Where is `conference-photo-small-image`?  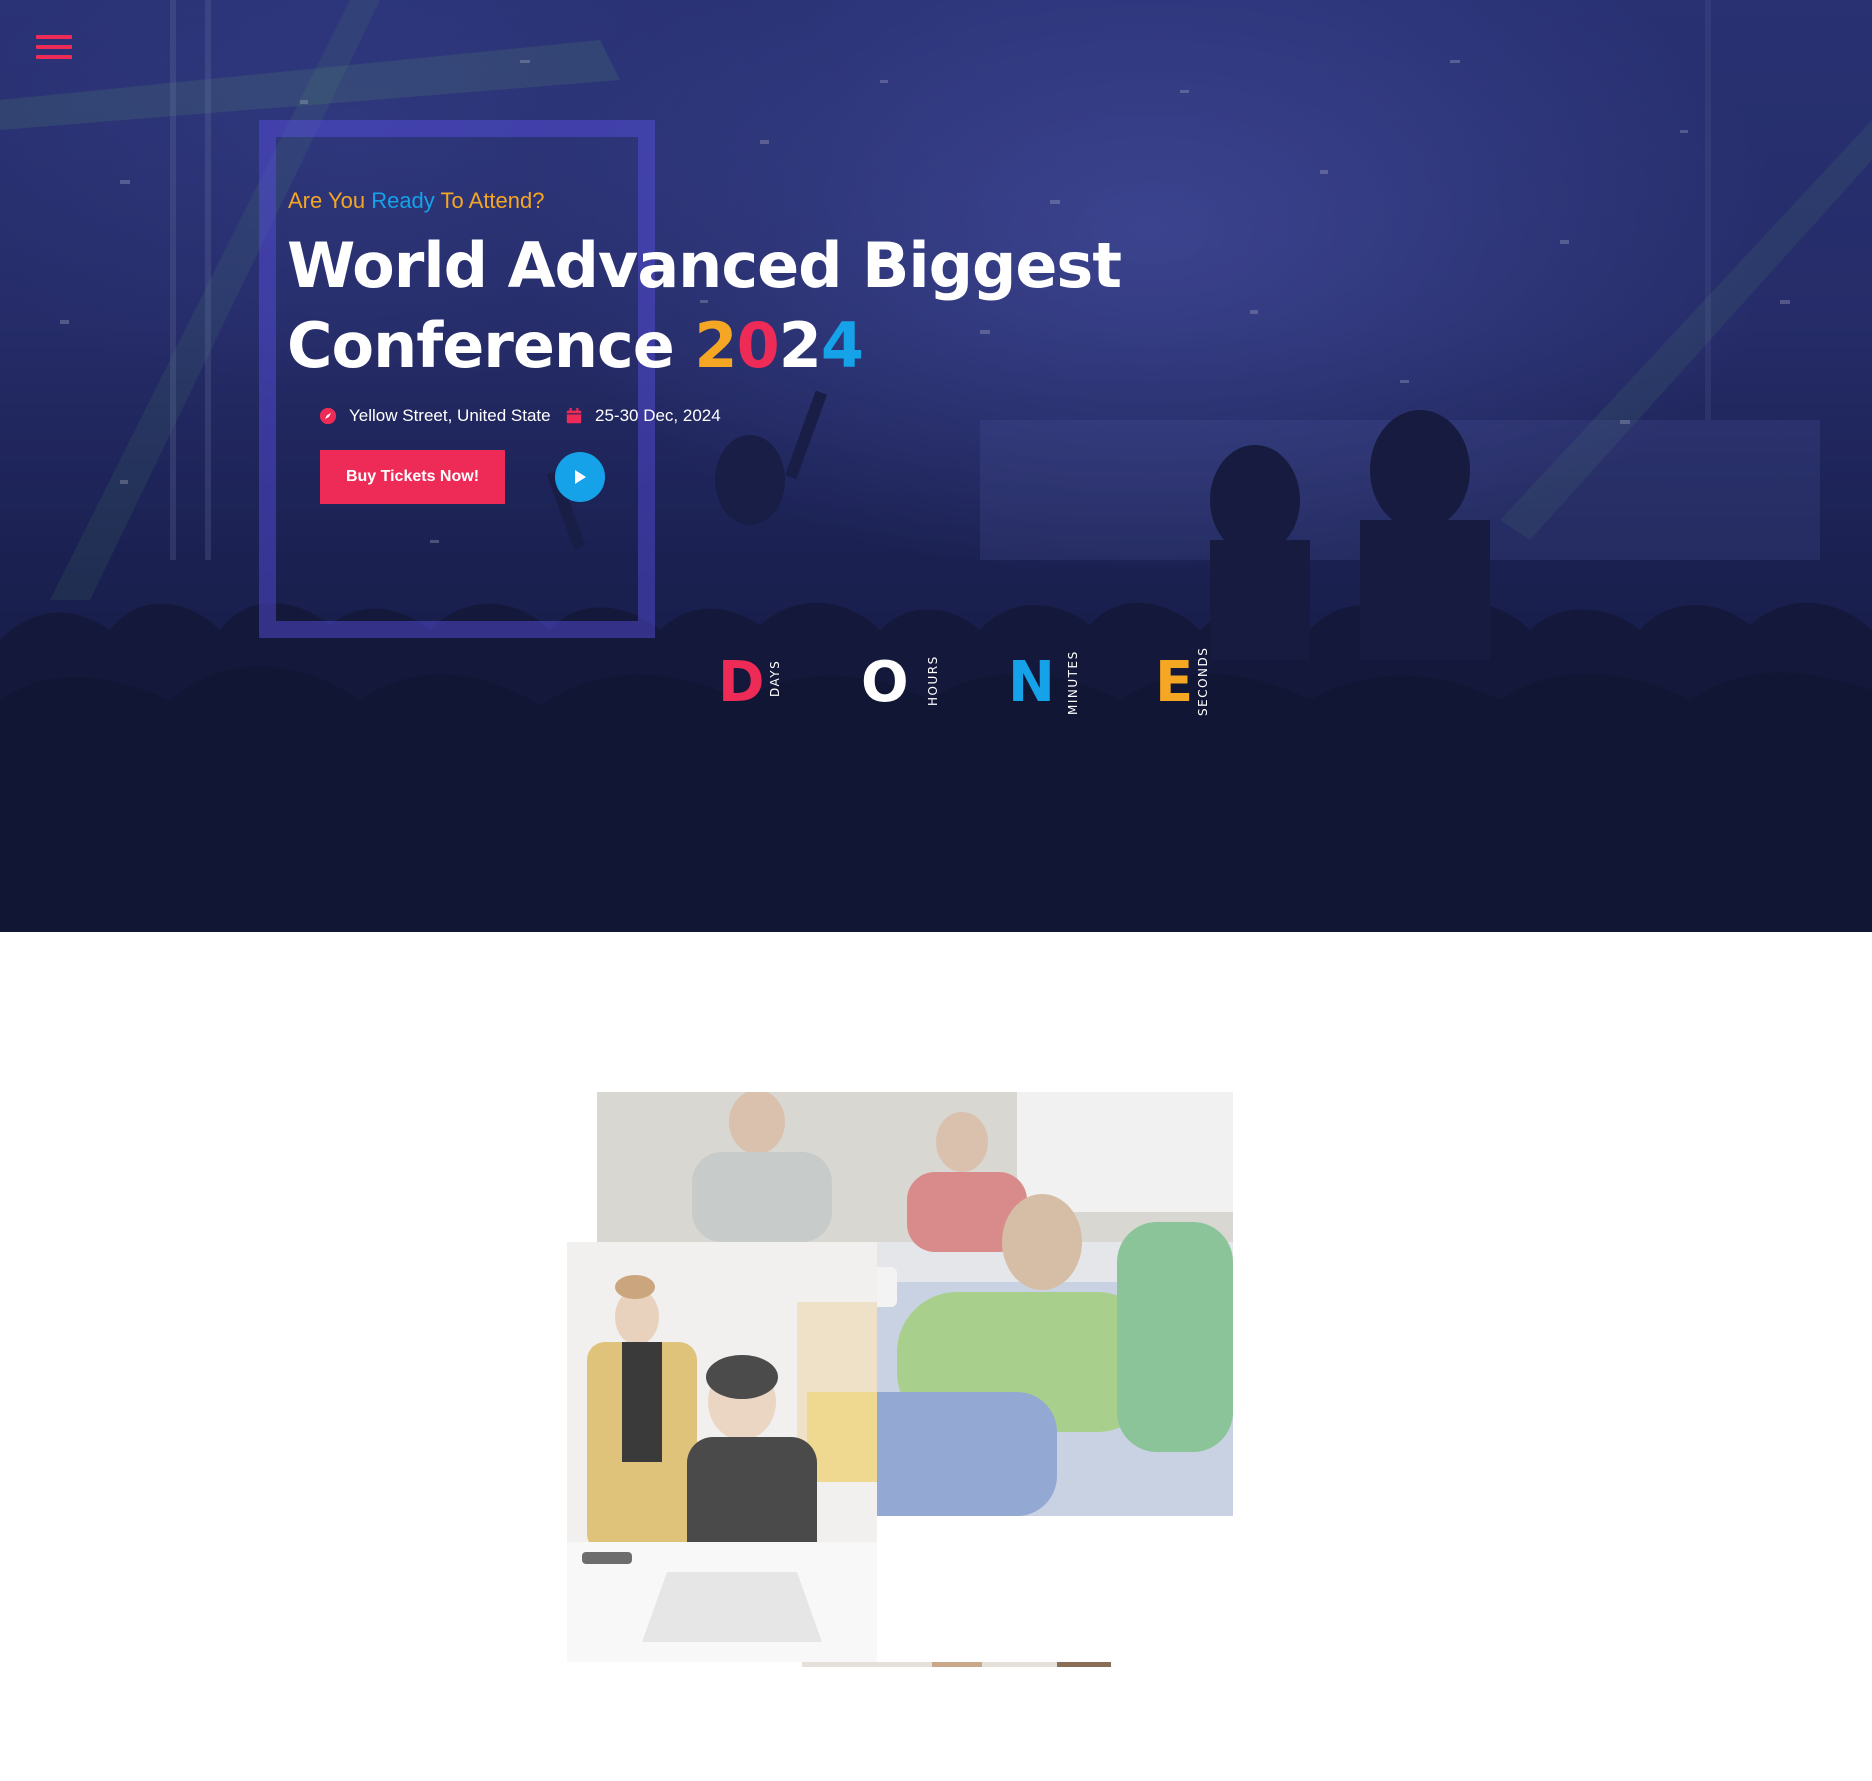
conference-photo-small-image is located at coordinates (722, 1452).